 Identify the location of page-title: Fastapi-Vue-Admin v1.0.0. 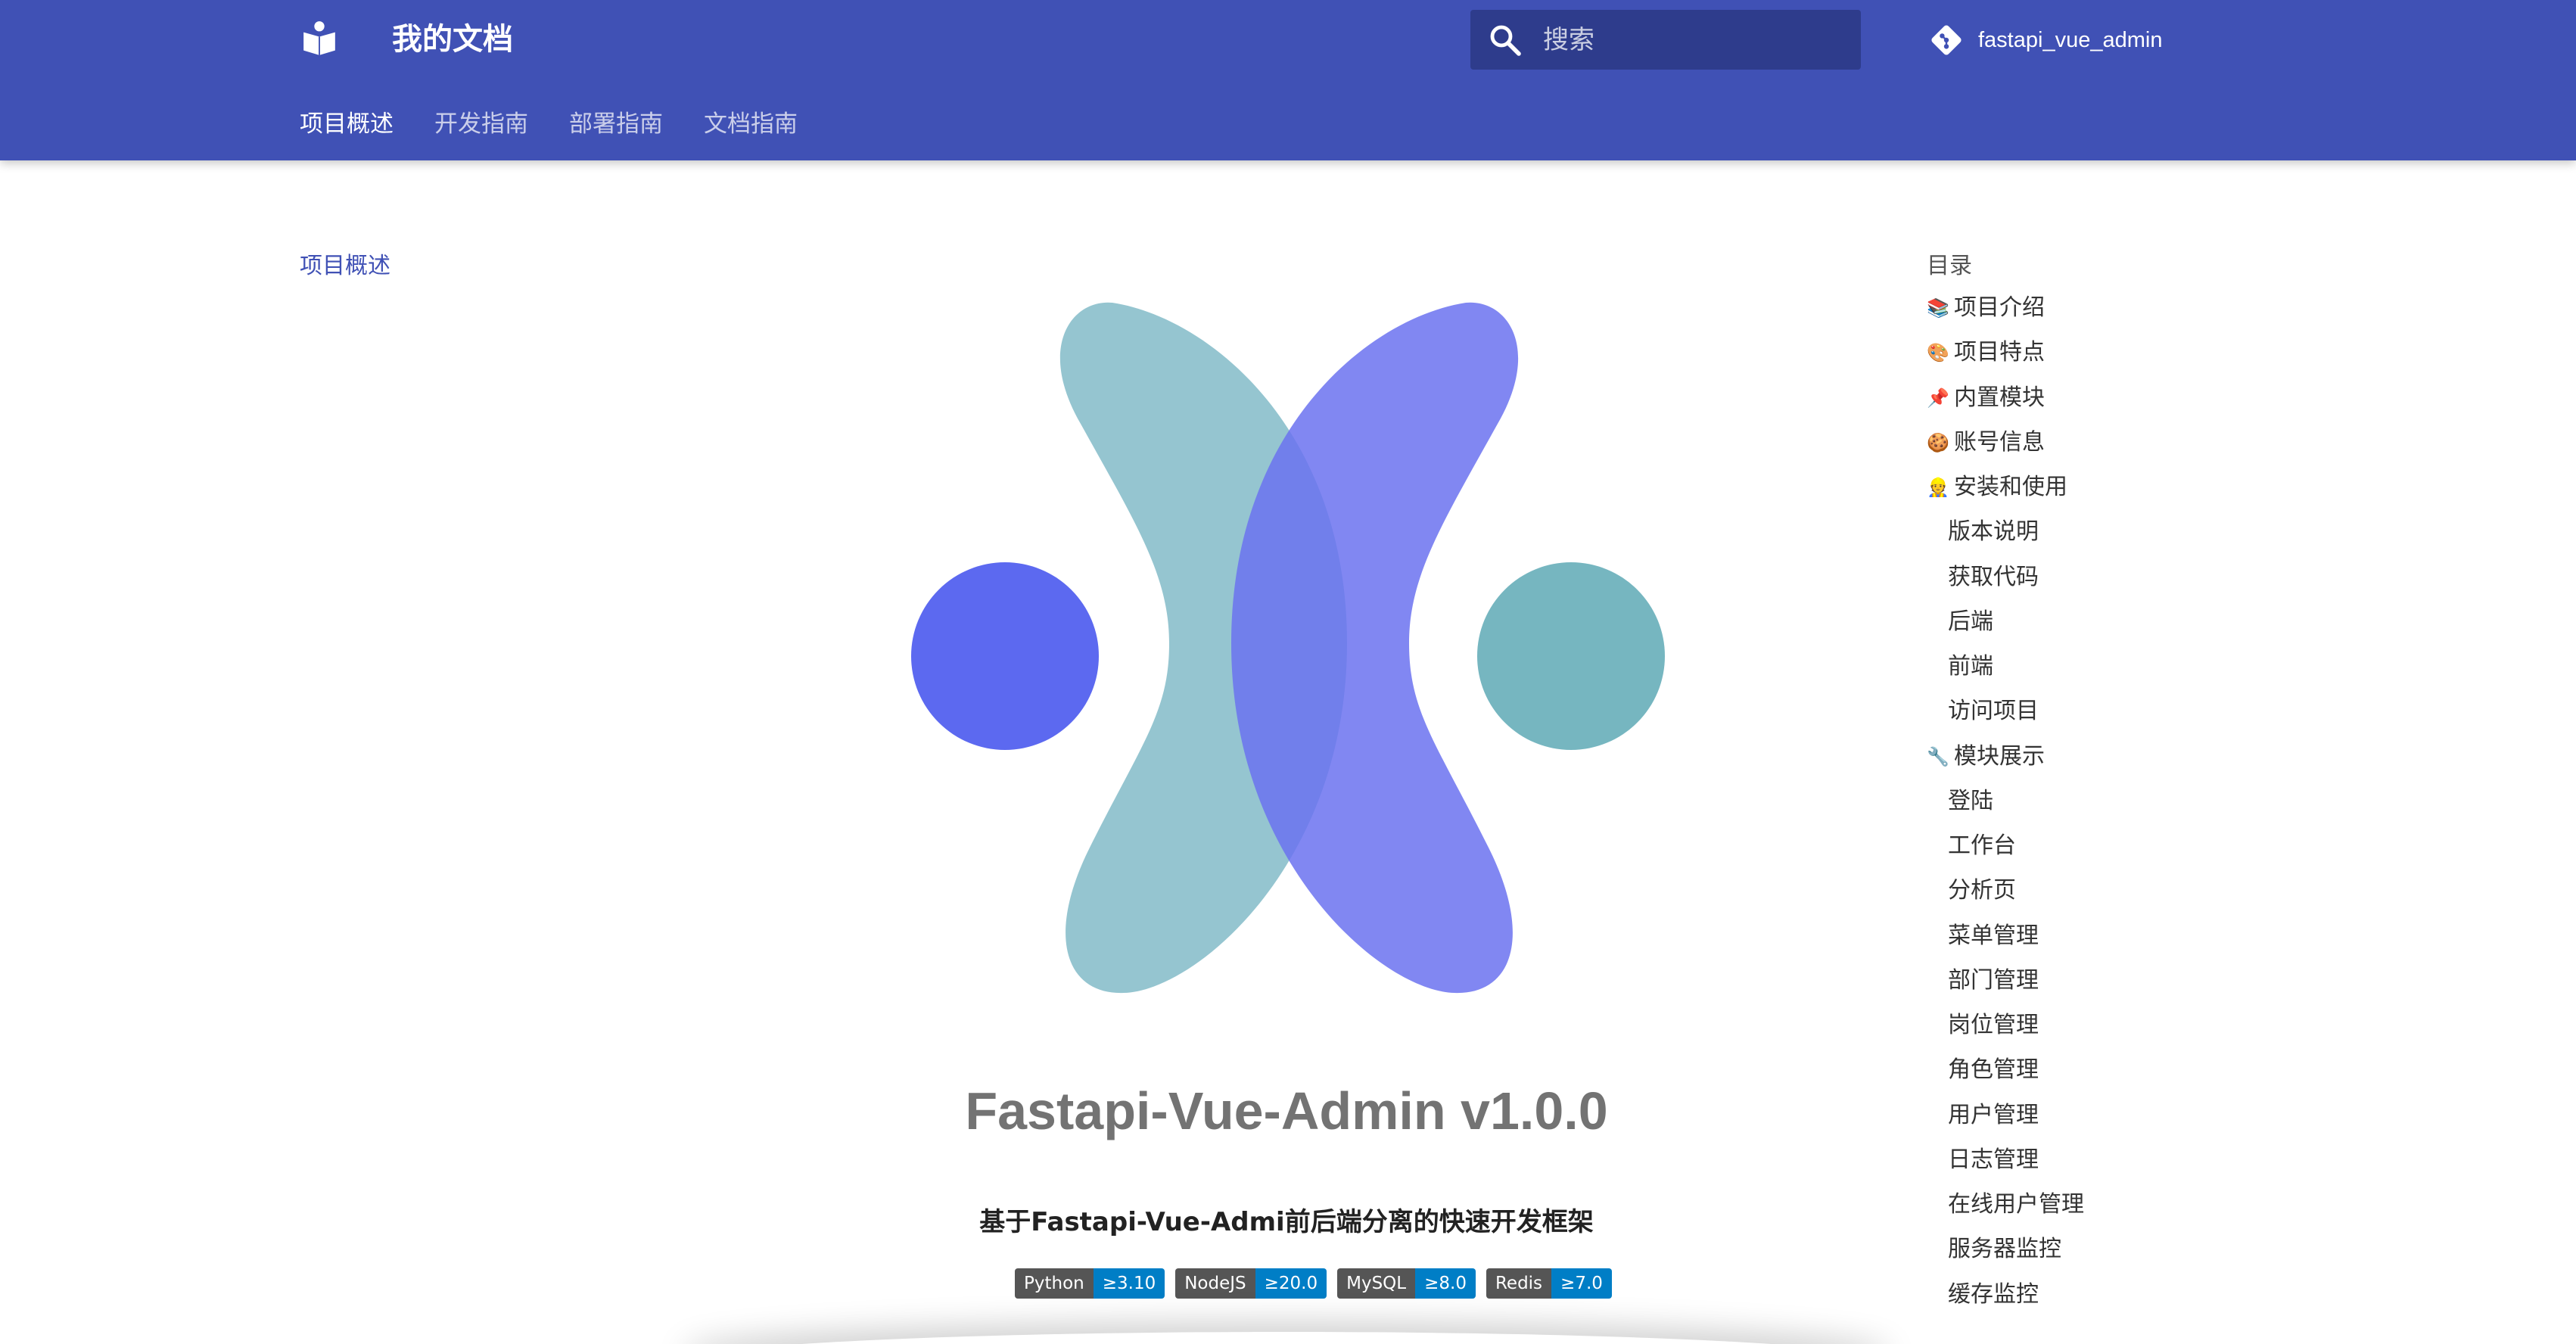
(1286, 1110).